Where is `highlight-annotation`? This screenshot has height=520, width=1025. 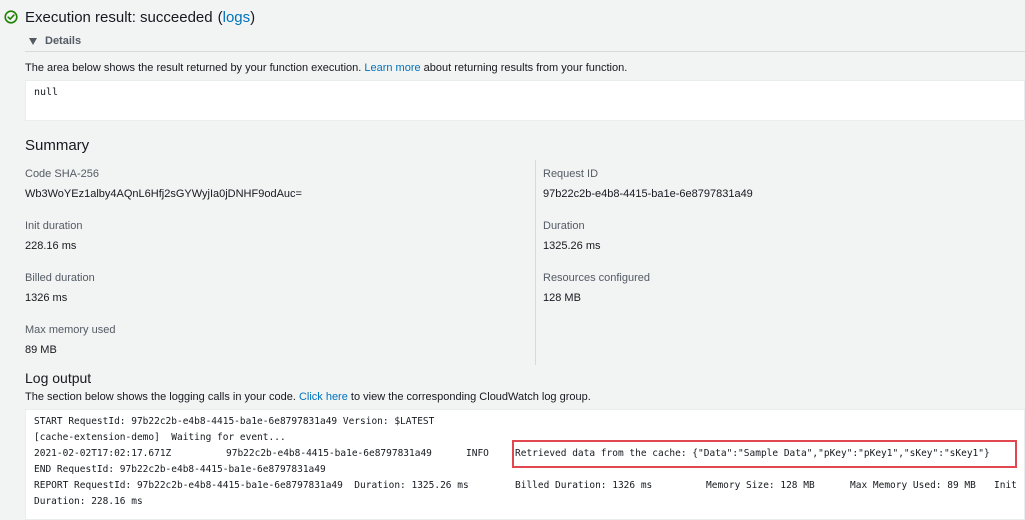 highlight-annotation is located at coordinates (764, 454).